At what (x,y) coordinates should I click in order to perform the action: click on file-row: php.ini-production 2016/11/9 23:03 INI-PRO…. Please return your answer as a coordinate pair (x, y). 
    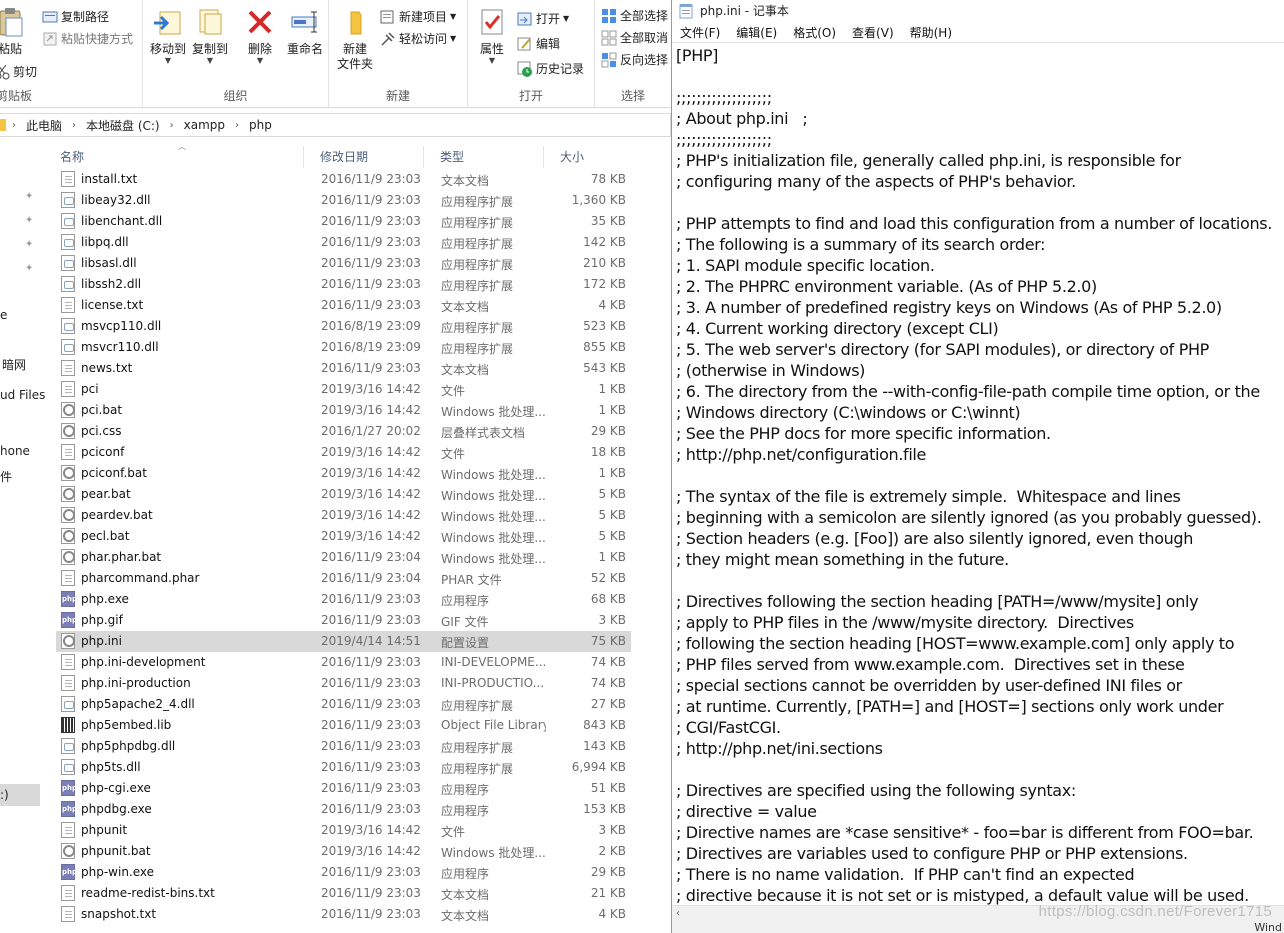
    Looking at the image, I should click on (343, 683).